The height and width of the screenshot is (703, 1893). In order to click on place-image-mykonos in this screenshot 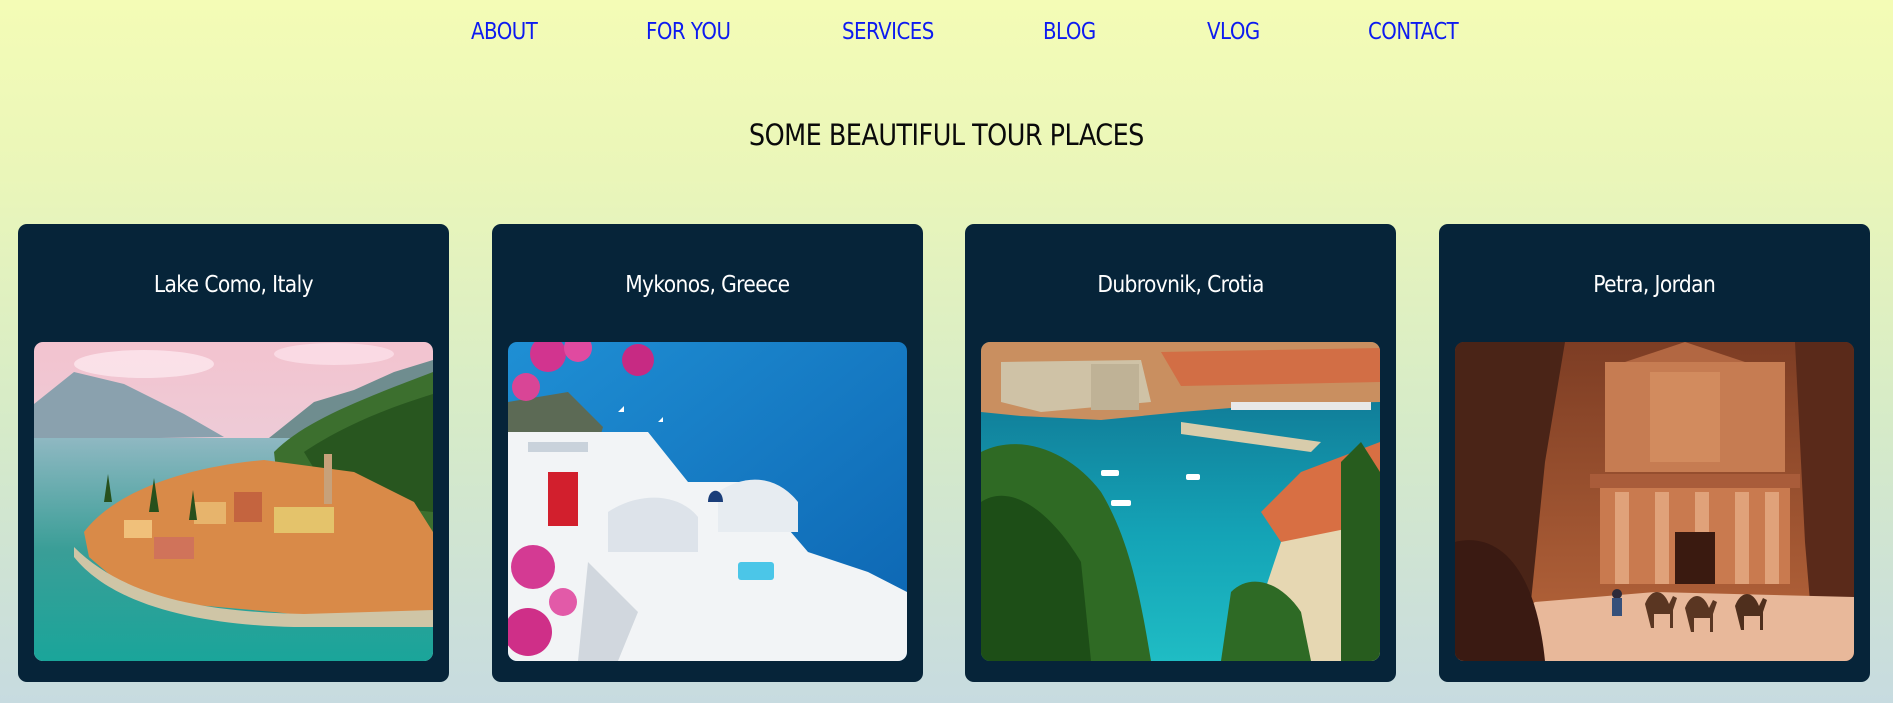, I will do `click(707, 501)`.